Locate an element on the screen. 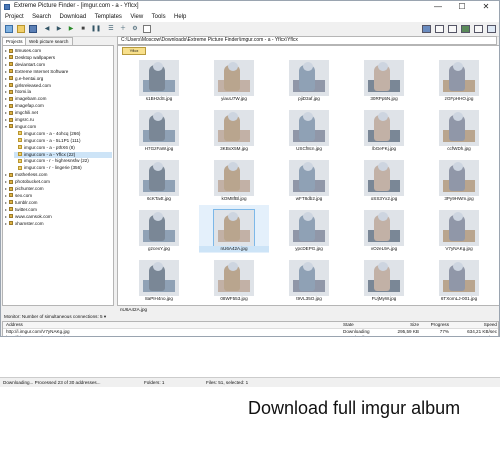 Image resolution: width=500 pixels, height=452 pixels. view-tile-icon is located at coordinates (426, 29).